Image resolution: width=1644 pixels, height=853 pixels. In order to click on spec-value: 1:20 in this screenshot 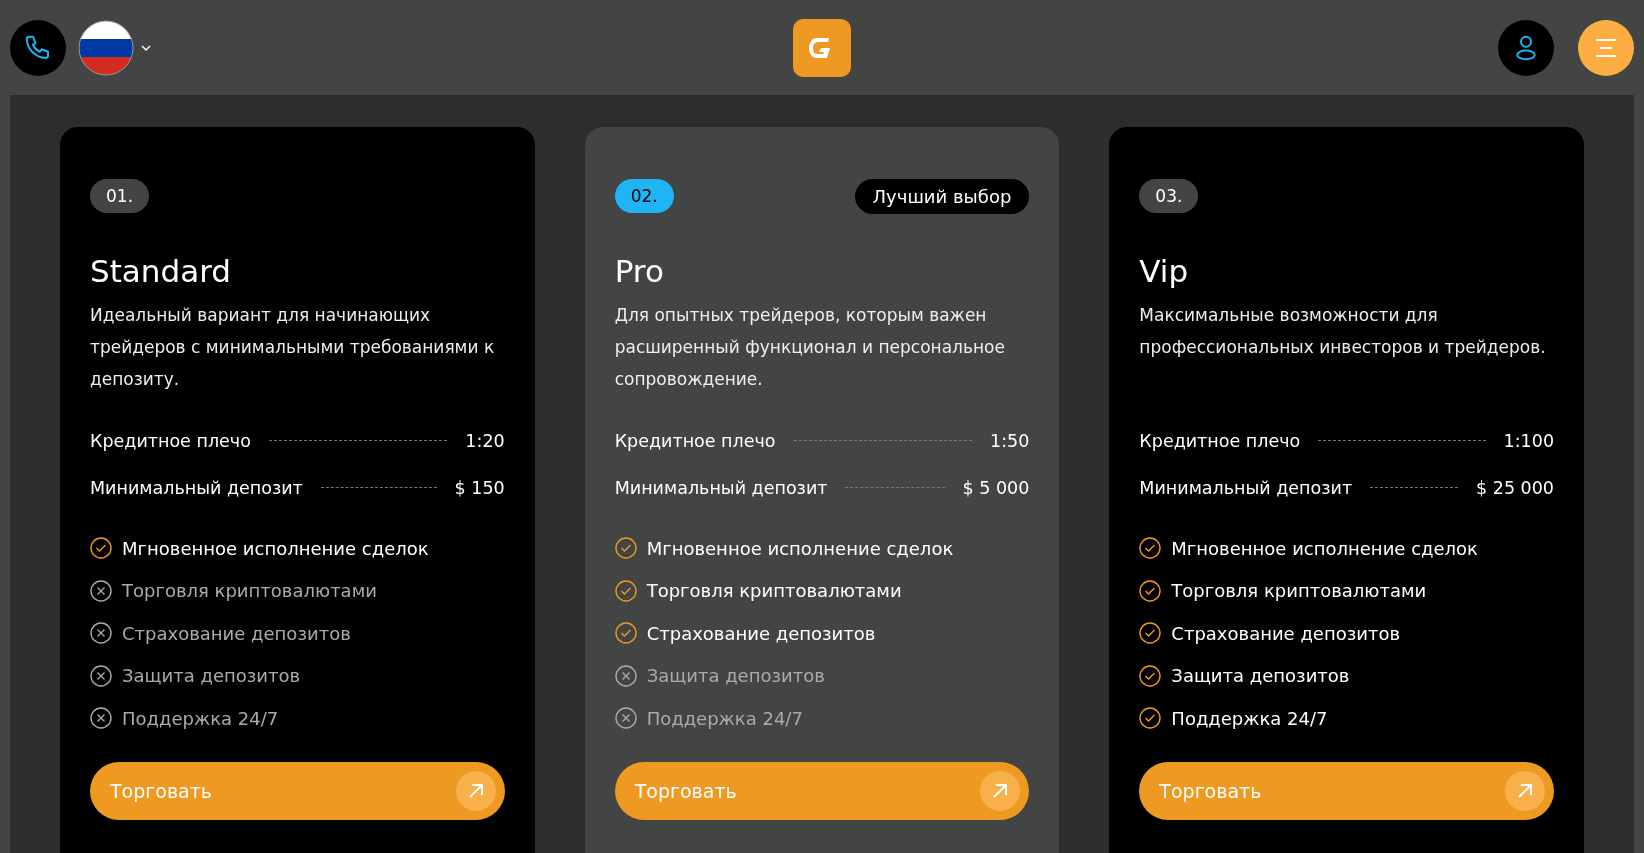, I will do `click(485, 440)`.